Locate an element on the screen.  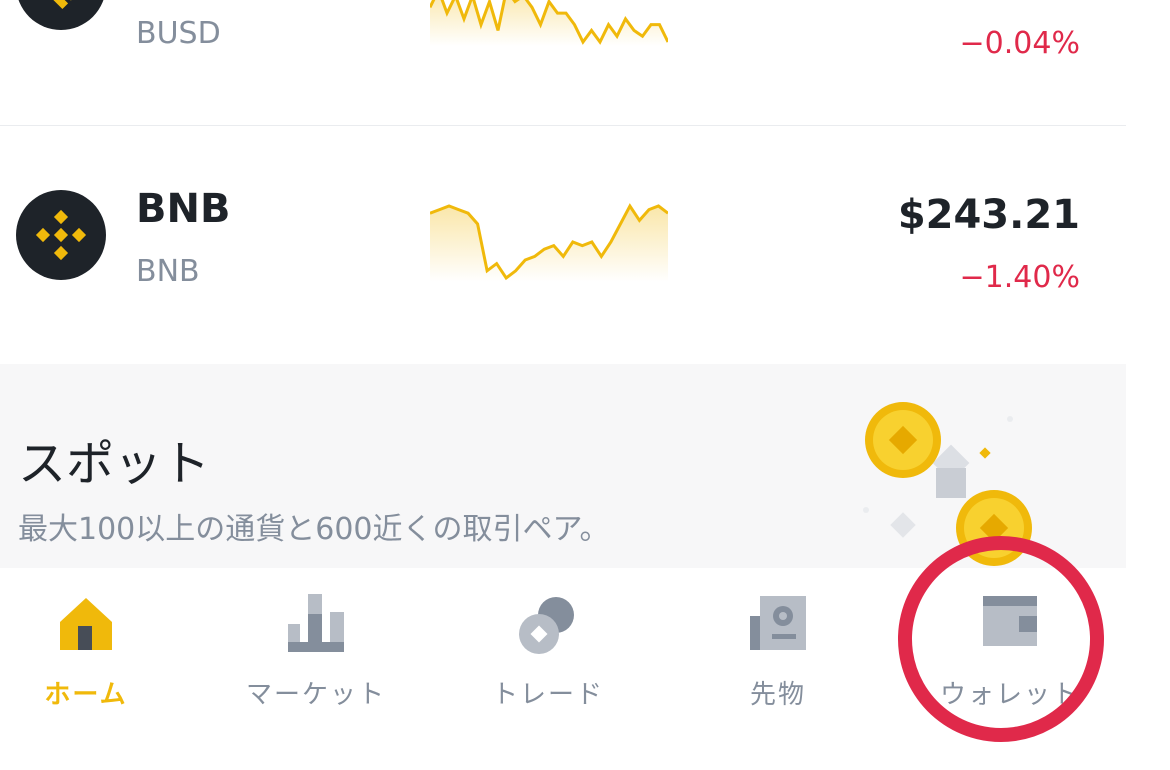
tab-markets: マーケット is located at coordinates (316, 648).